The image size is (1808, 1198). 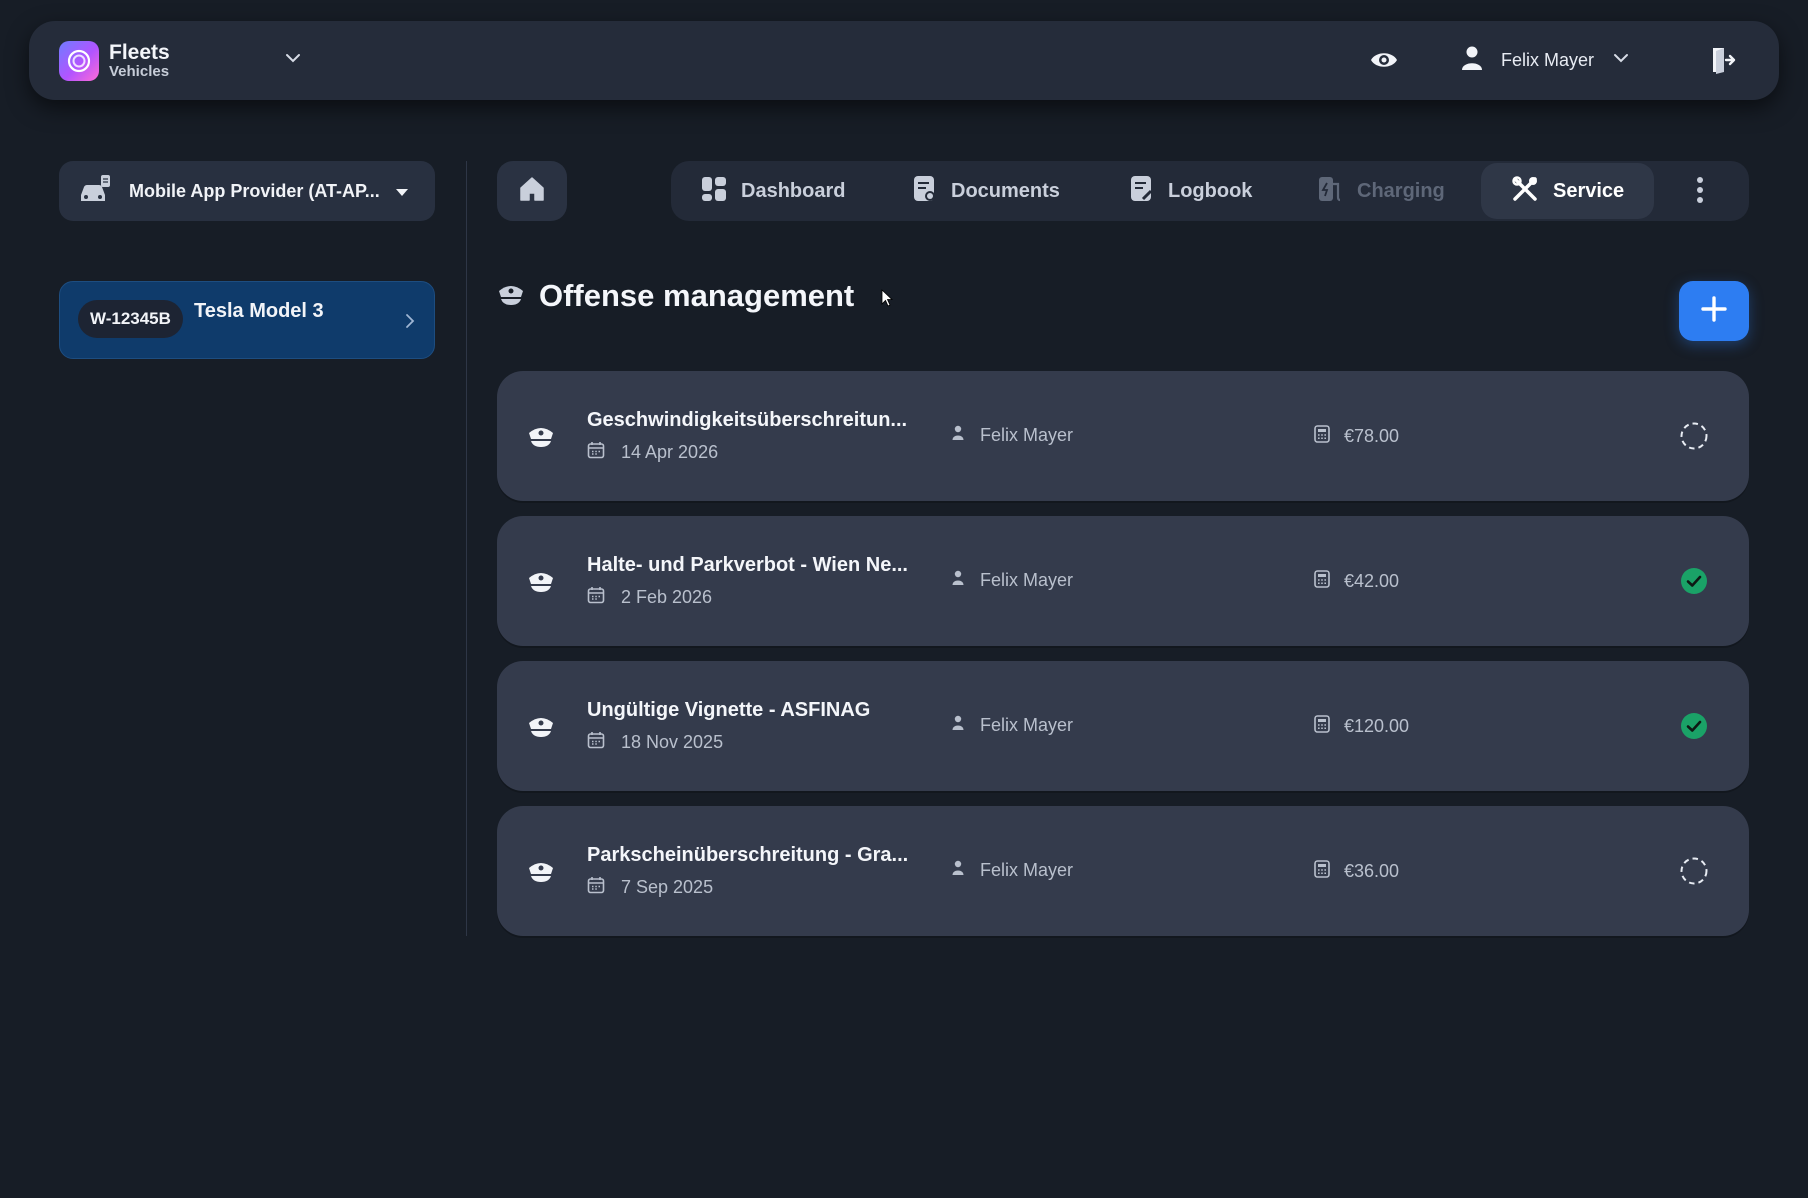 I want to click on offense-amount: €78.00, so click(x=1372, y=436).